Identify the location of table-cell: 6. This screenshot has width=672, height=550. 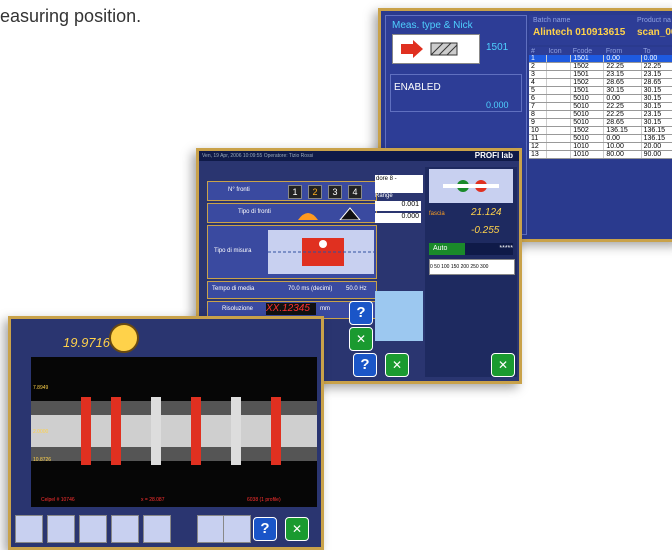
(538, 98).